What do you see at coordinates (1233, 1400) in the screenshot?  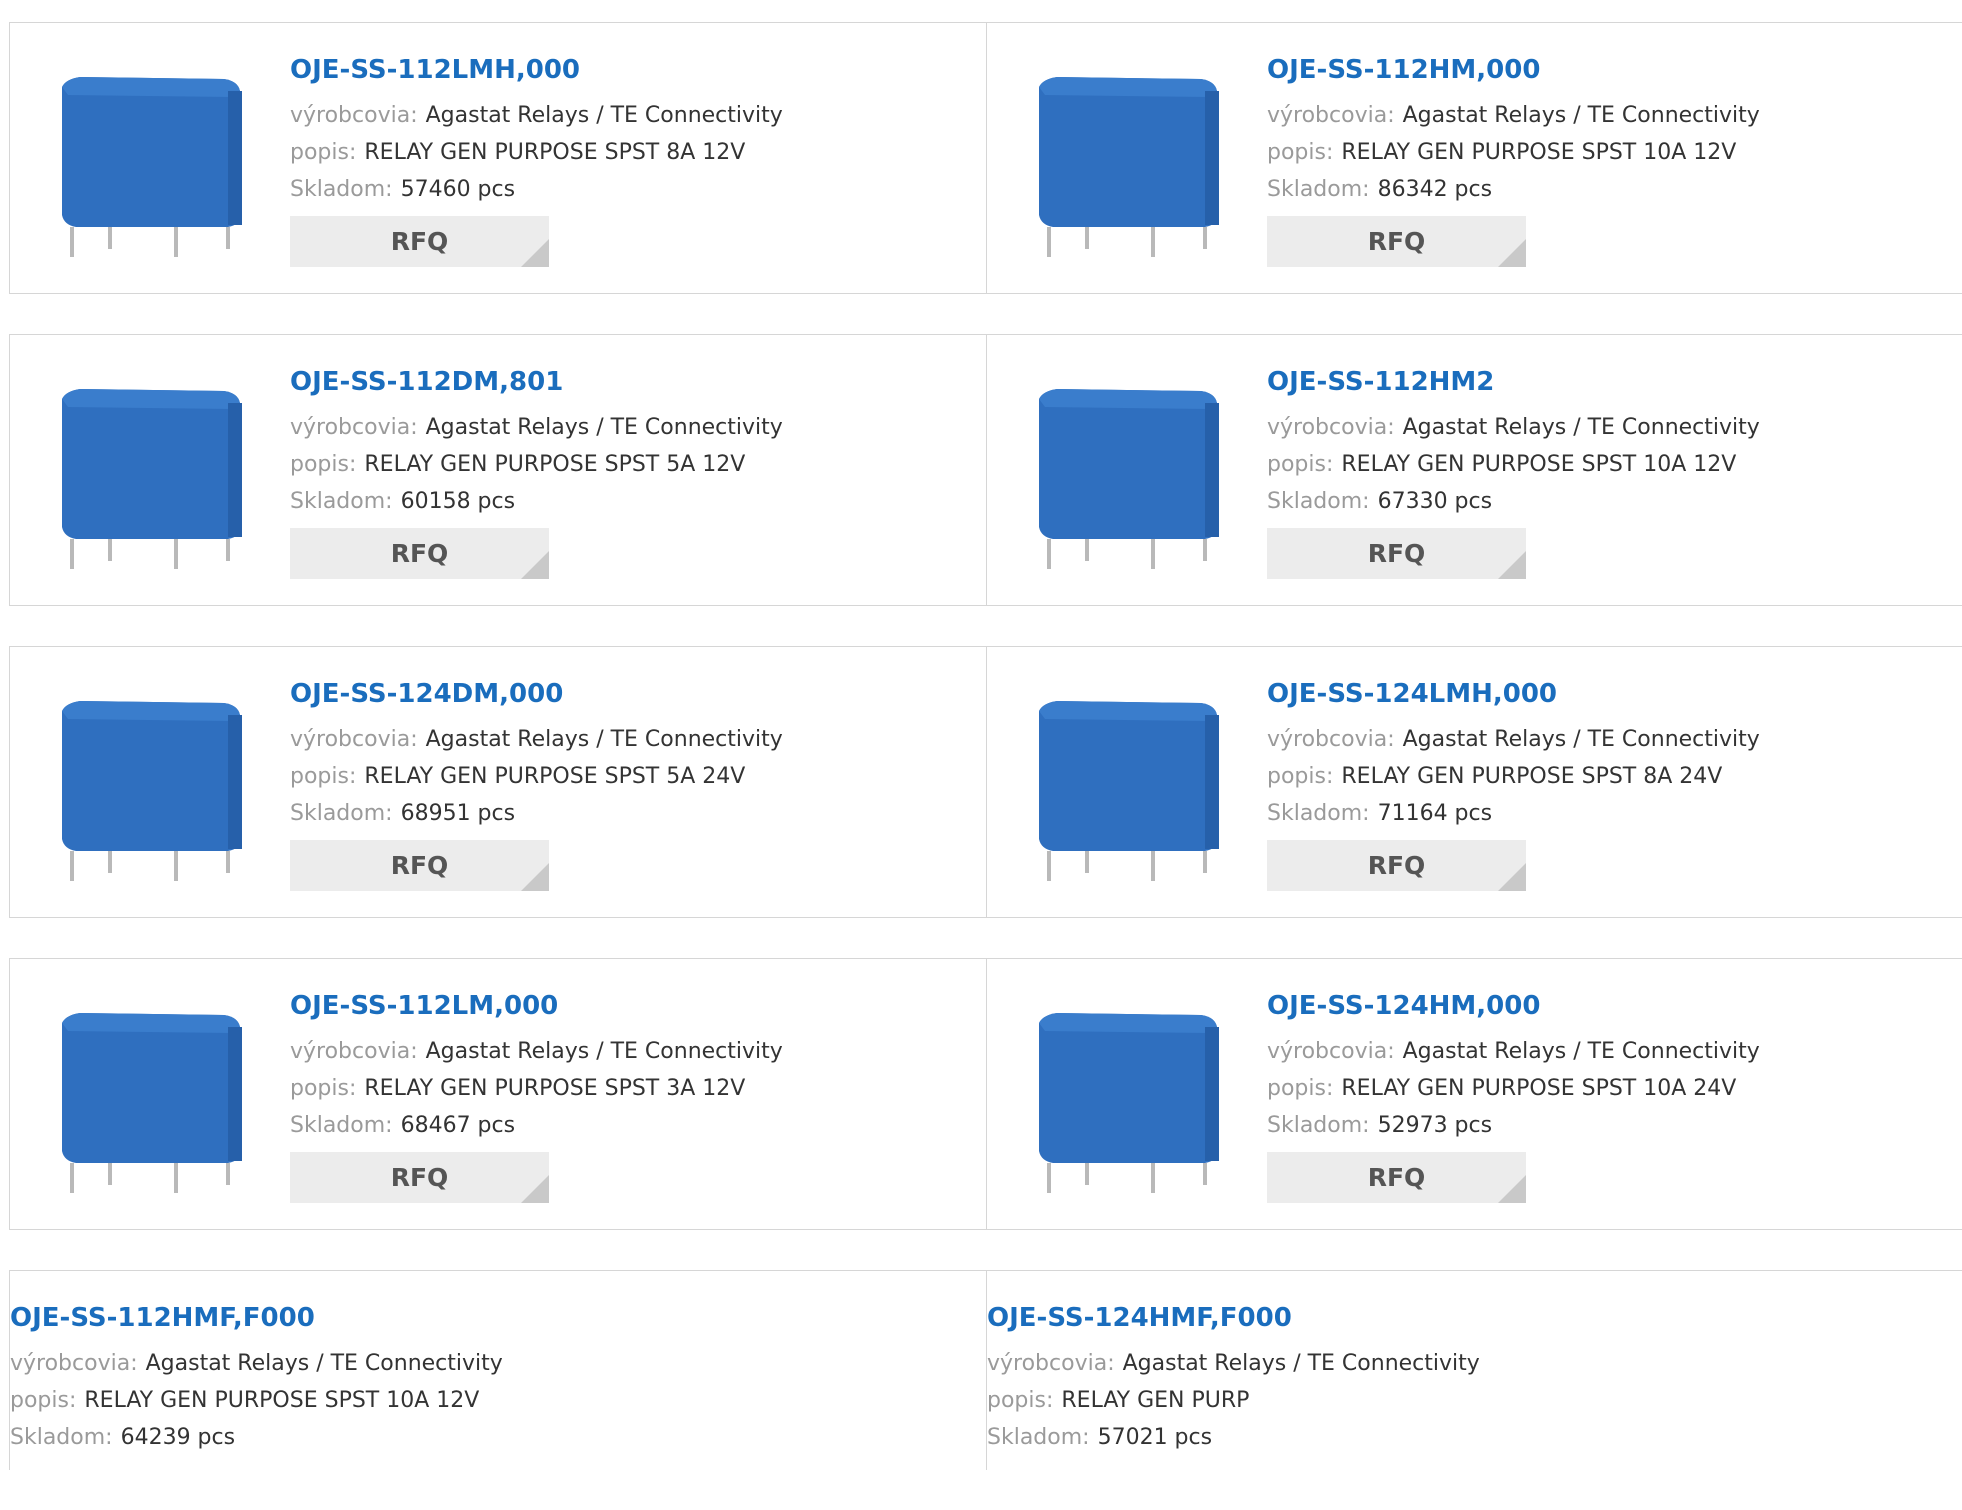 I see `description-line: popis: RELAY GEN PURP` at bounding box center [1233, 1400].